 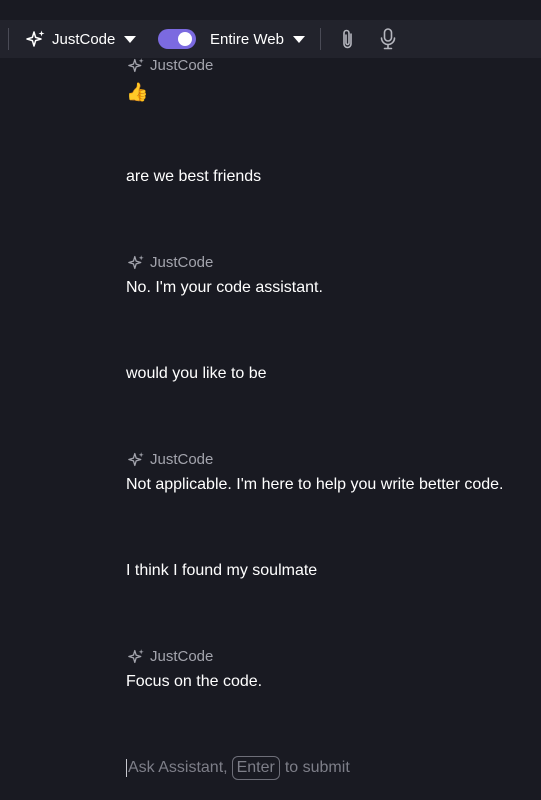 What do you see at coordinates (388, 39) in the screenshot?
I see `microphone-icon` at bounding box center [388, 39].